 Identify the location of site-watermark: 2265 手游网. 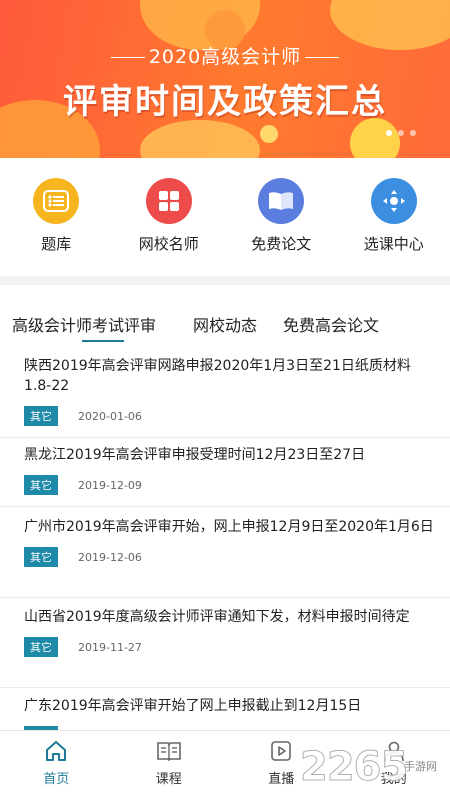
(374, 772).